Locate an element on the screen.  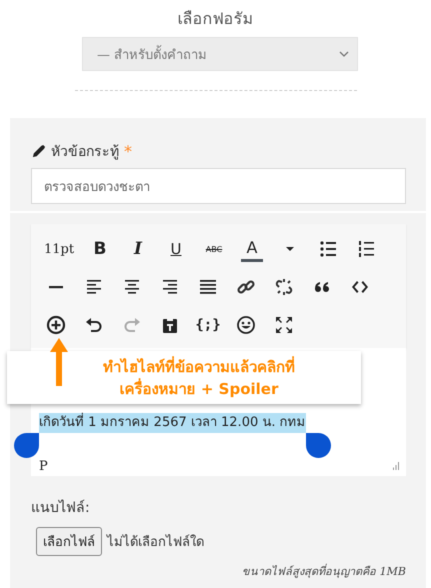
forum-select: — สำหรับตั้งคำถาม is located at coordinates (220, 54).